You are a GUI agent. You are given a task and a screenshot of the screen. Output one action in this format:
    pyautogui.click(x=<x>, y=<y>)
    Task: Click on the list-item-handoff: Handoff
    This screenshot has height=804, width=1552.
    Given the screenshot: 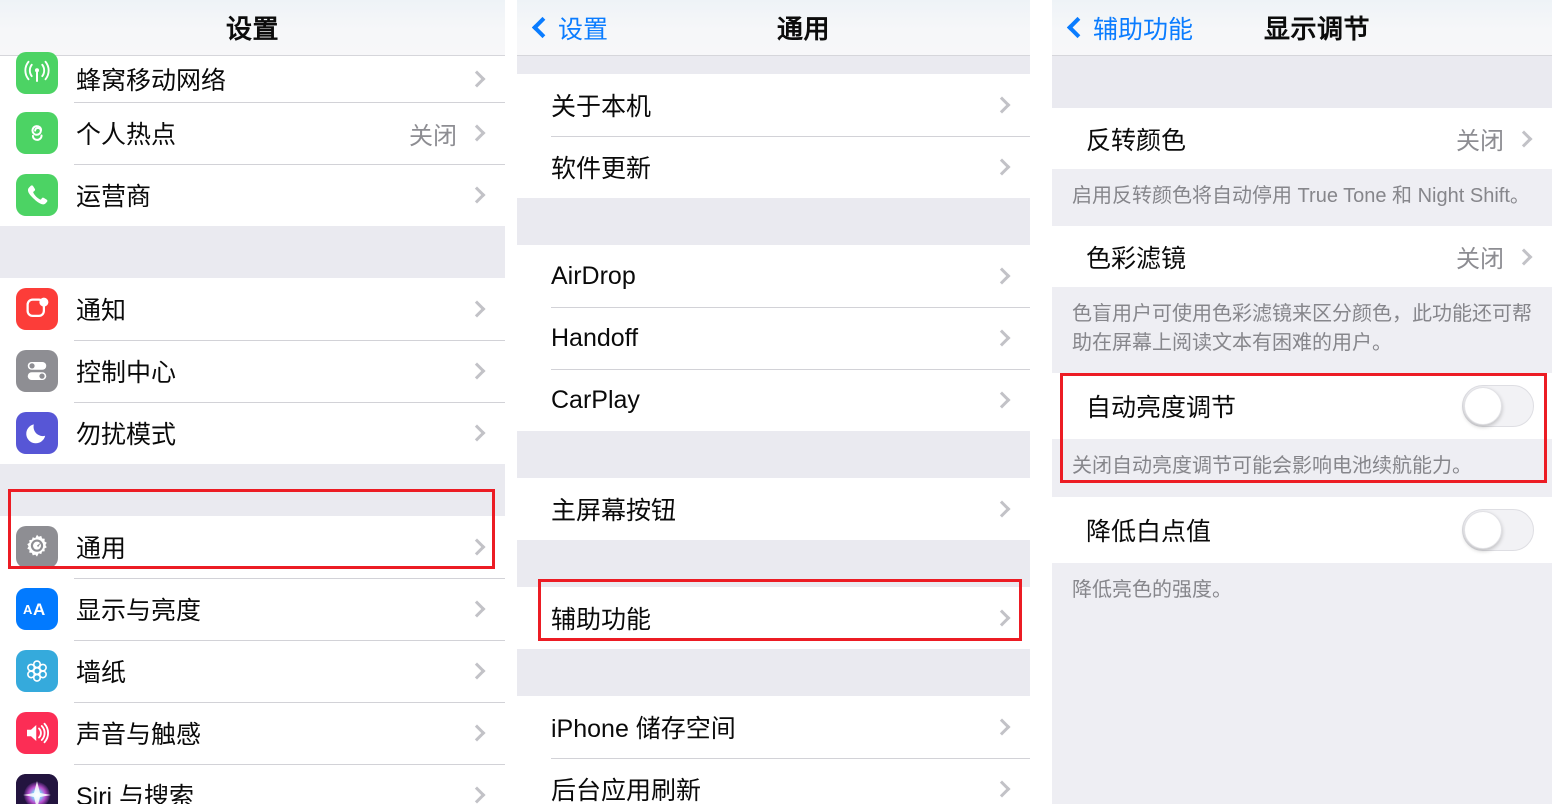 What is the action you would take?
    pyautogui.click(x=773, y=338)
    